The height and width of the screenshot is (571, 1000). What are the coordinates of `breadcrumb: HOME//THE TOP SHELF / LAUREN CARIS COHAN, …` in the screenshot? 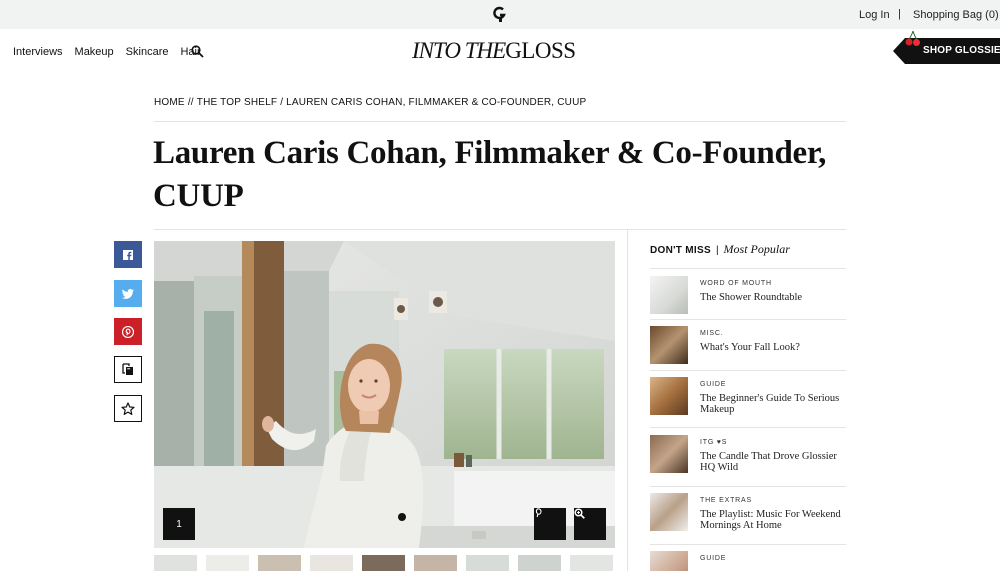 It's located at (370, 102).